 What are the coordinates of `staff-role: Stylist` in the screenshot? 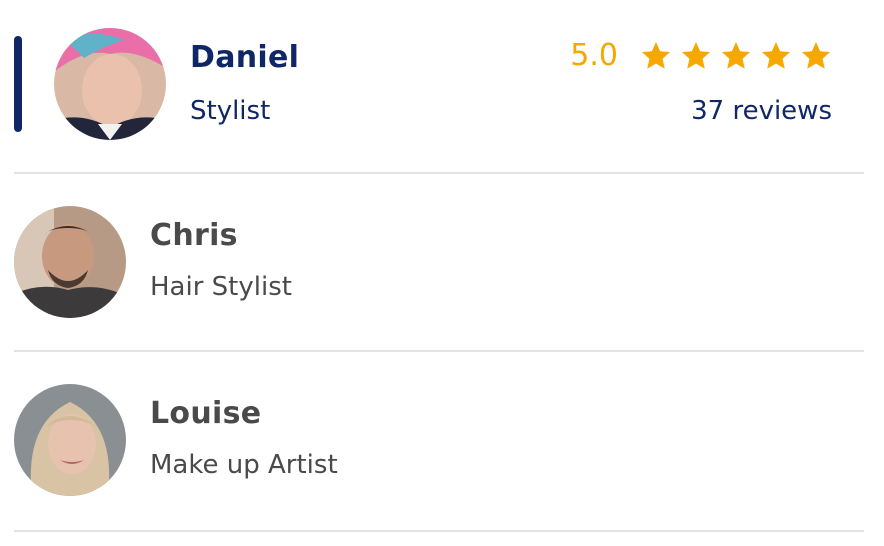 It's located at (230, 111).